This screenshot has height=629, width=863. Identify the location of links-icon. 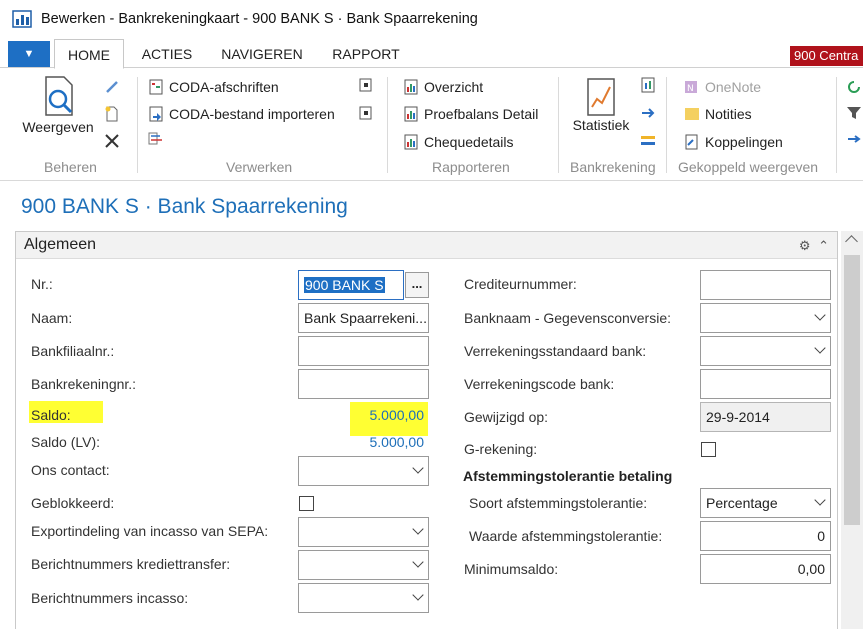
(691, 142).